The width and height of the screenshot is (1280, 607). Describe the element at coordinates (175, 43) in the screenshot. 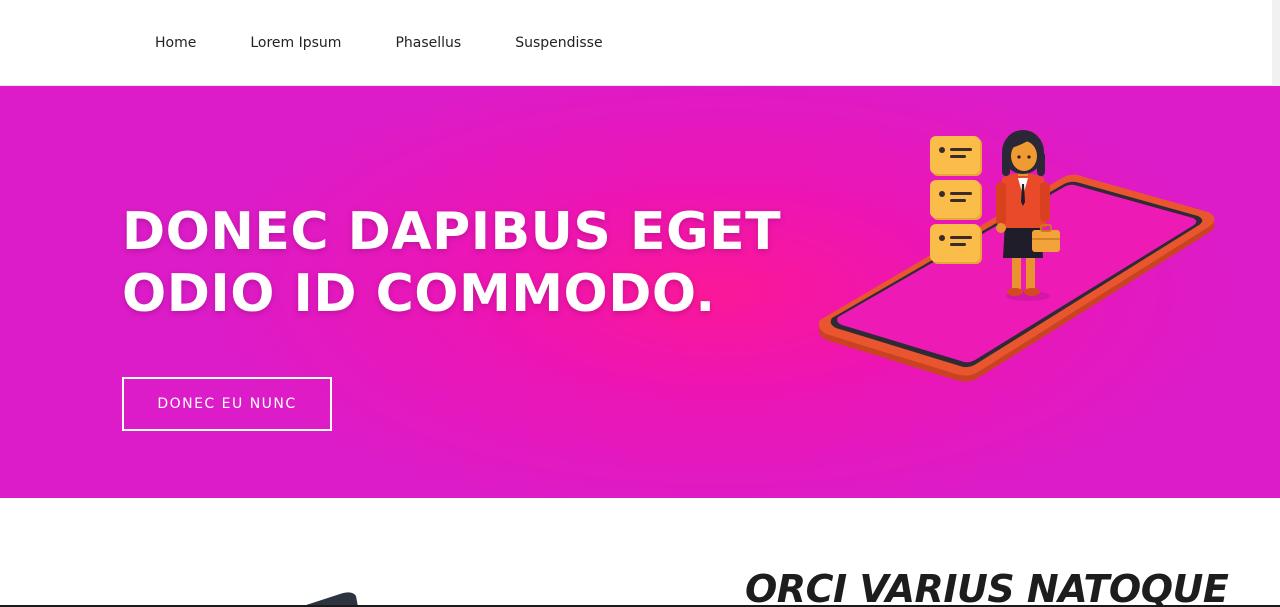

I see `nav-item-home: Home` at that location.